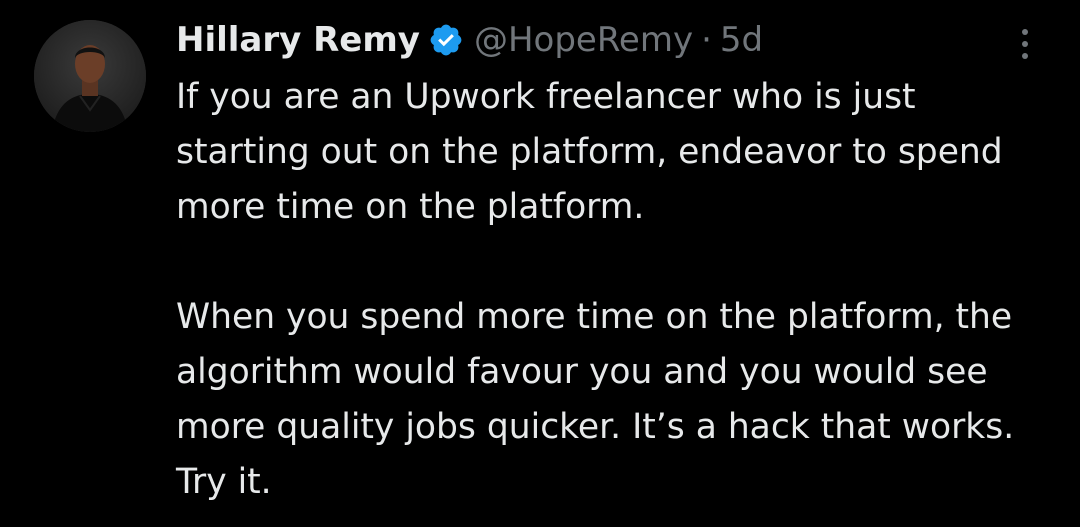 Image resolution: width=1080 pixels, height=527 pixels. Describe the element at coordinates (469, 40) in the screenshot. I see `tweet-header: Hillary Remy @HopeRemy · 5d` at that location.